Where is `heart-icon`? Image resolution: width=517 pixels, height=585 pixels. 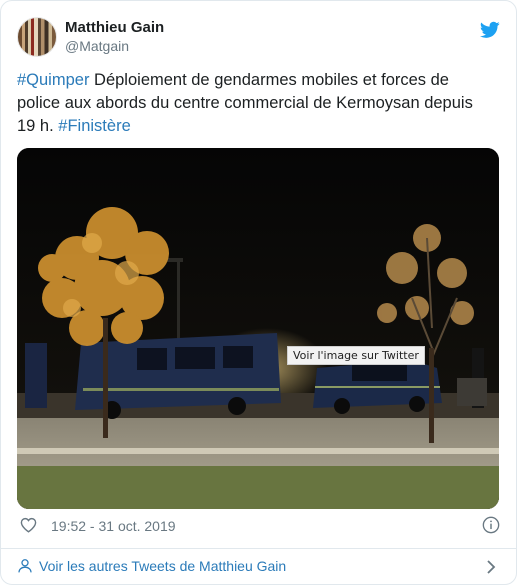
heart-icon is located at coordinates (28, 525).